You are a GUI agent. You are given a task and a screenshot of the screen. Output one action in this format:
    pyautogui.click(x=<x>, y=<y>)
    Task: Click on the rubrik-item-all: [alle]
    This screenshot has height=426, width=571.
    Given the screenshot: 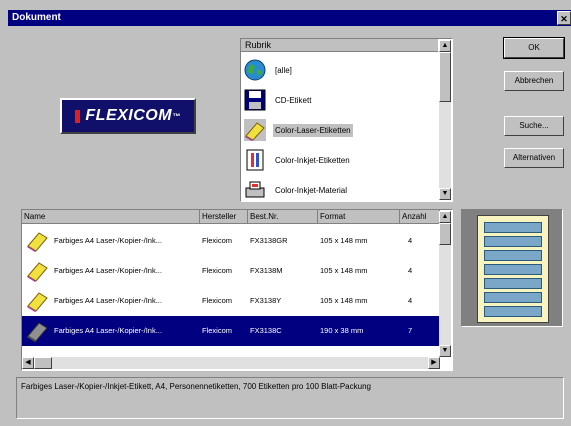 What is the action you would take?
    pyautogui.click(x=341, y=70)
    